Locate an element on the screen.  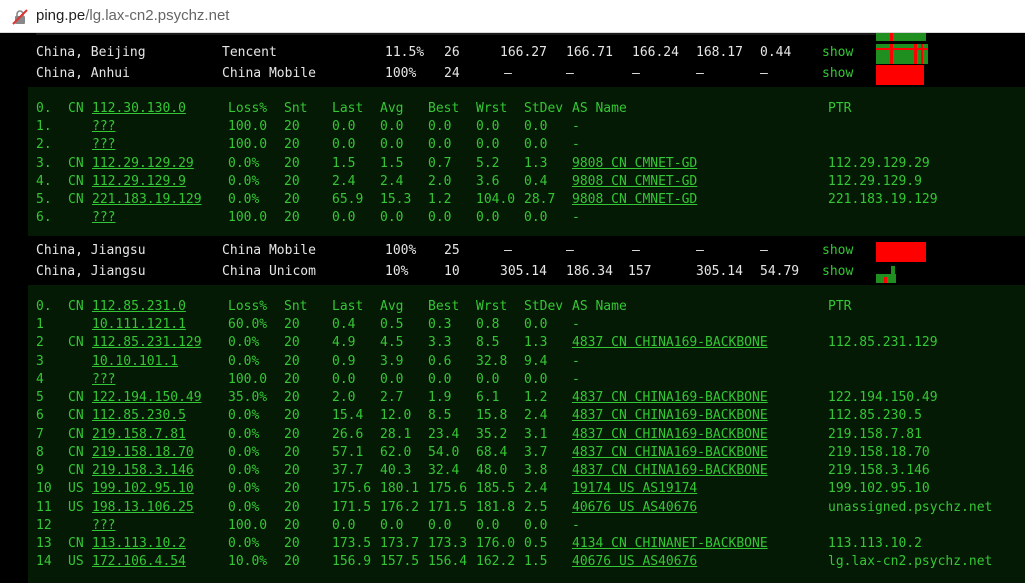
latency-bars is located at coordinates (887, 273).